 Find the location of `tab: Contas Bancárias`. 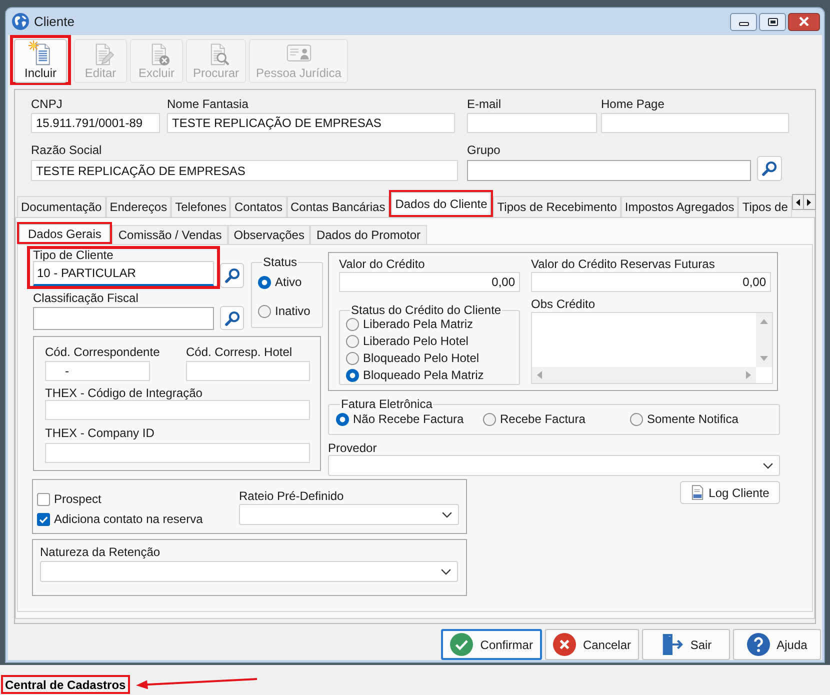

tab: Contas Bancárias is located at coordinates (338, 206).